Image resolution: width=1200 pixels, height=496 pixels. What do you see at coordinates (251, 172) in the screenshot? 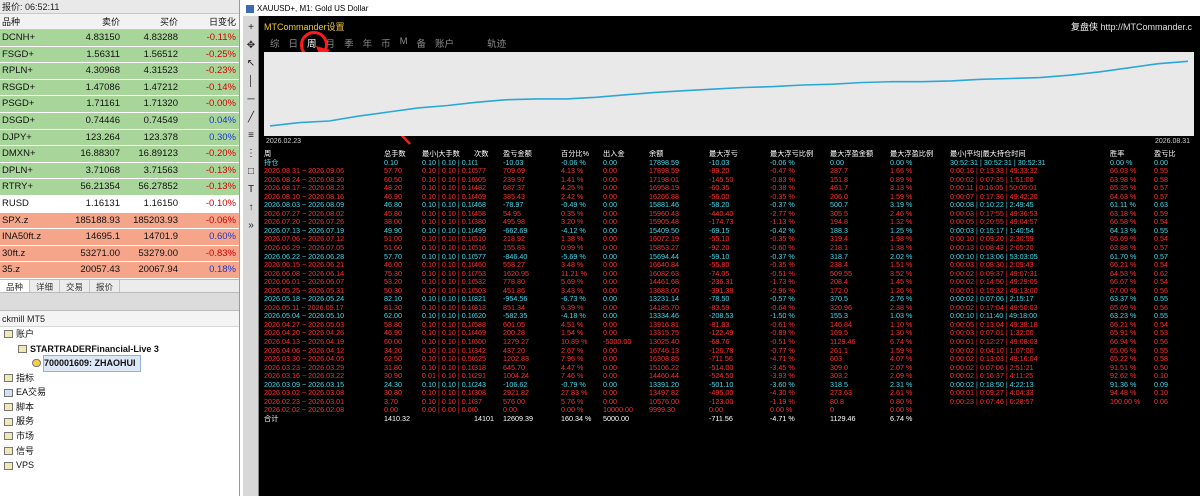
I see `shapes-icon: □` at bounding box center [251, 172].